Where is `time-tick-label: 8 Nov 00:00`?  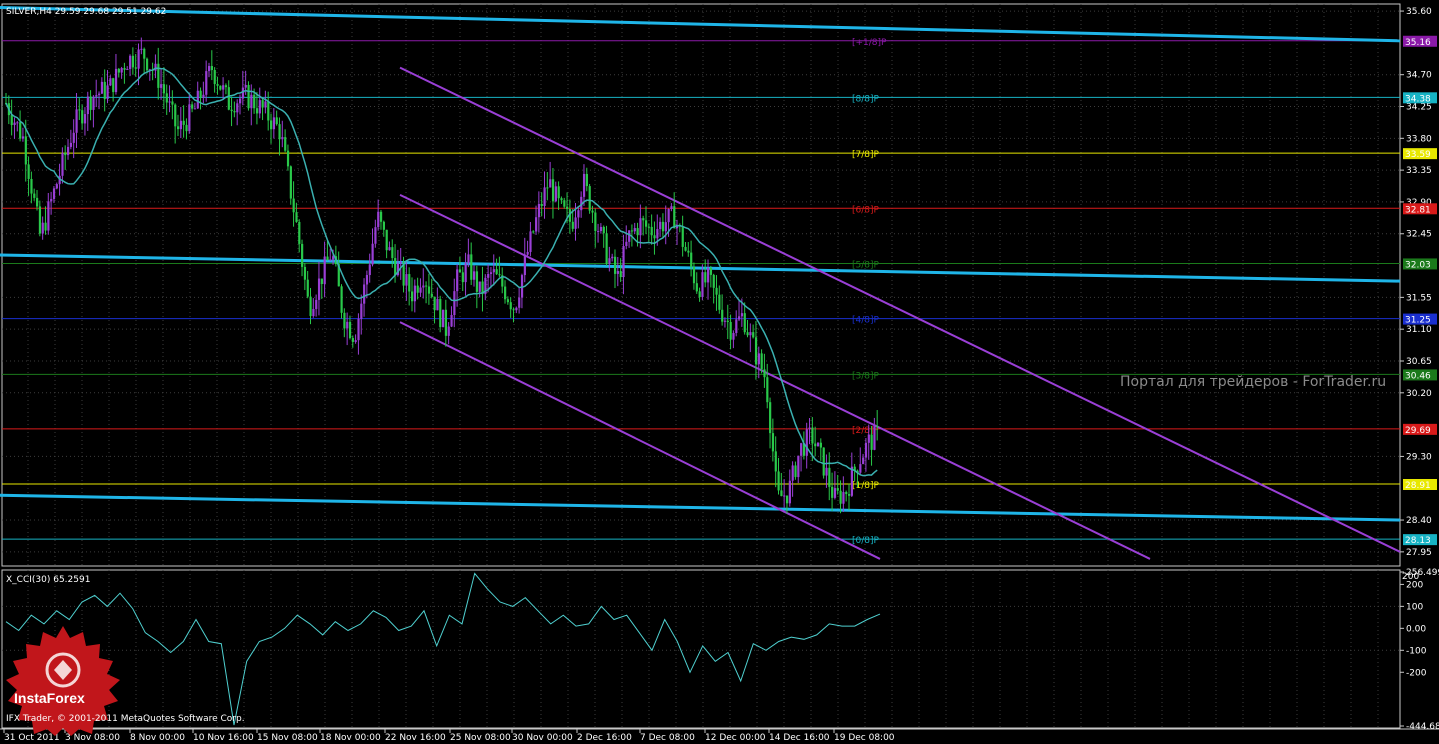 time-tick-label: 8 Nov 00:00 is located at coordinates (157, 738).